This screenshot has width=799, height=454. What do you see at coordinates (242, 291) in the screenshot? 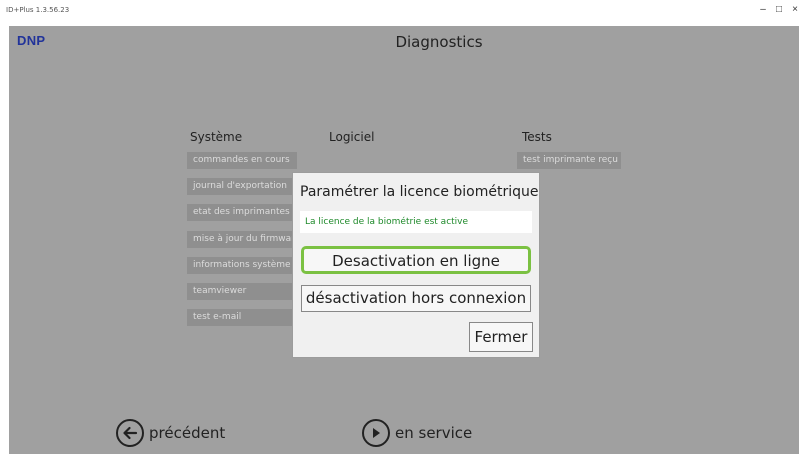
I see `system-item-teamviewer: teamviewer` at bounding box center [242, 291].